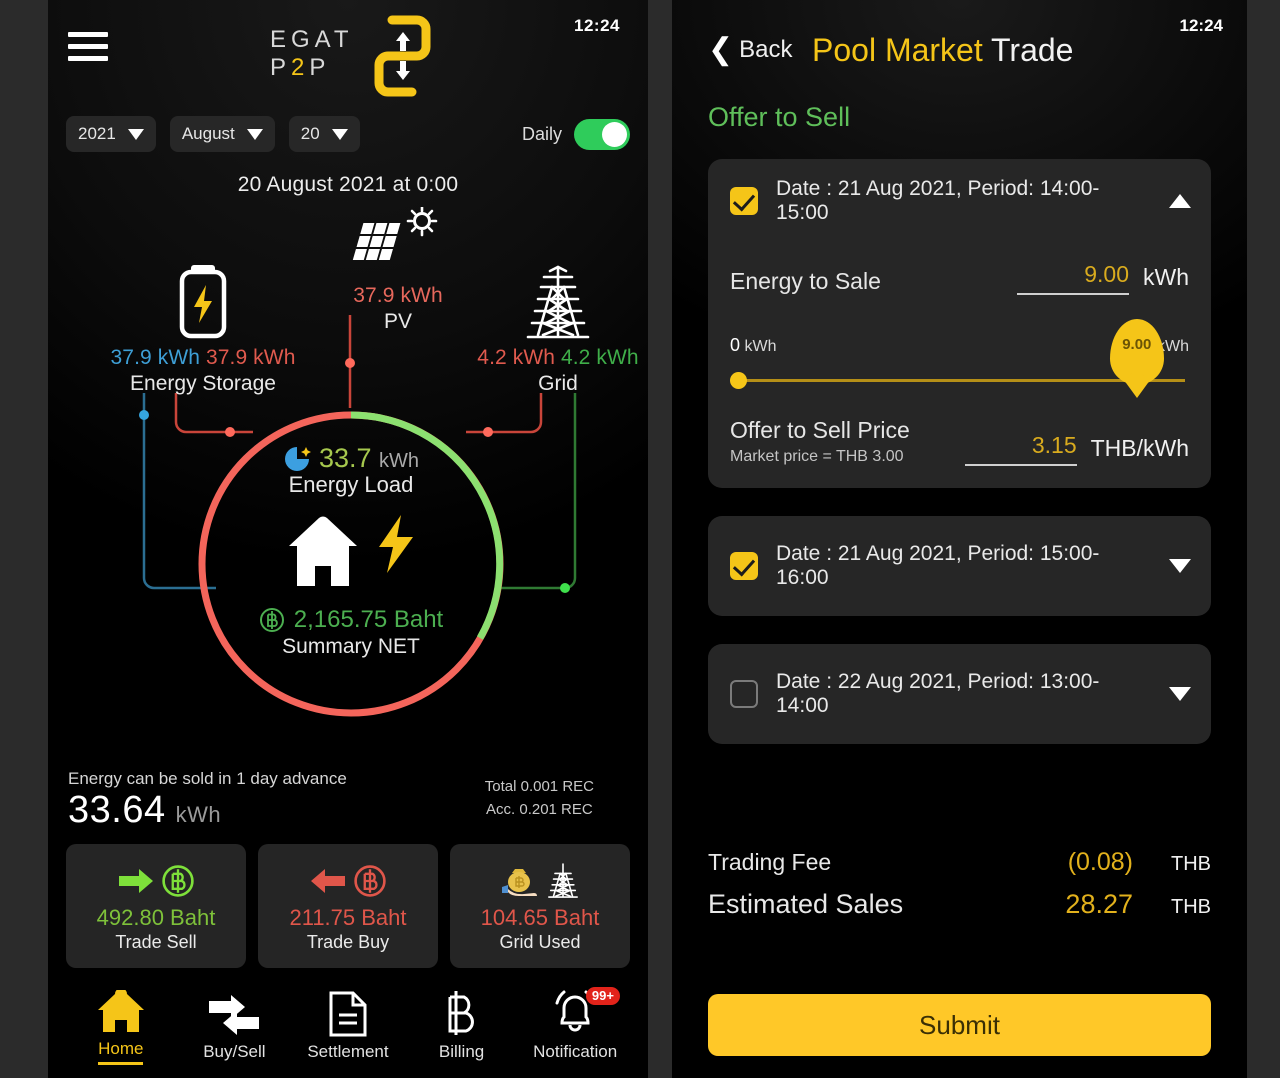 This screenshot has height=1078, width=1280. Describe the element at coordinates (351, 646) in the screenshot. I see `summary-net-label: Summary NET` at that location.